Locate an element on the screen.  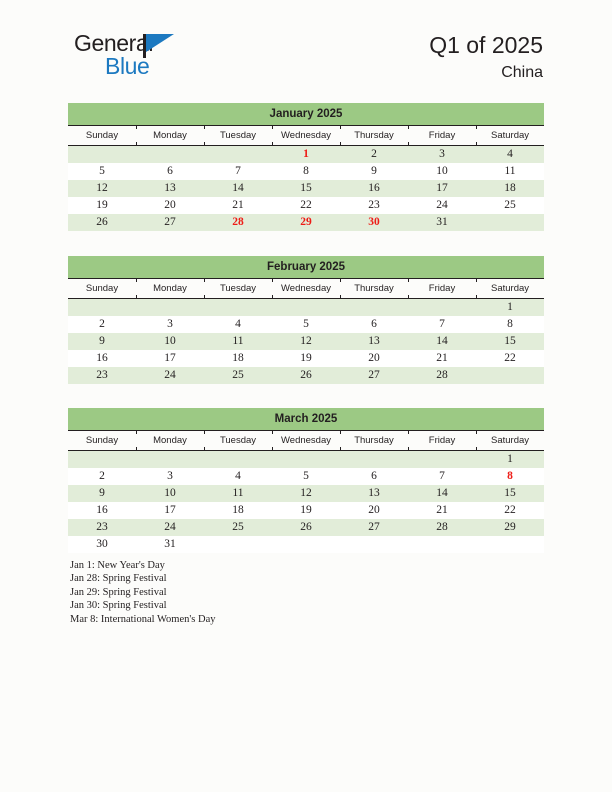
day-cell-holiday: 8 is located at coordinates (510, 476).